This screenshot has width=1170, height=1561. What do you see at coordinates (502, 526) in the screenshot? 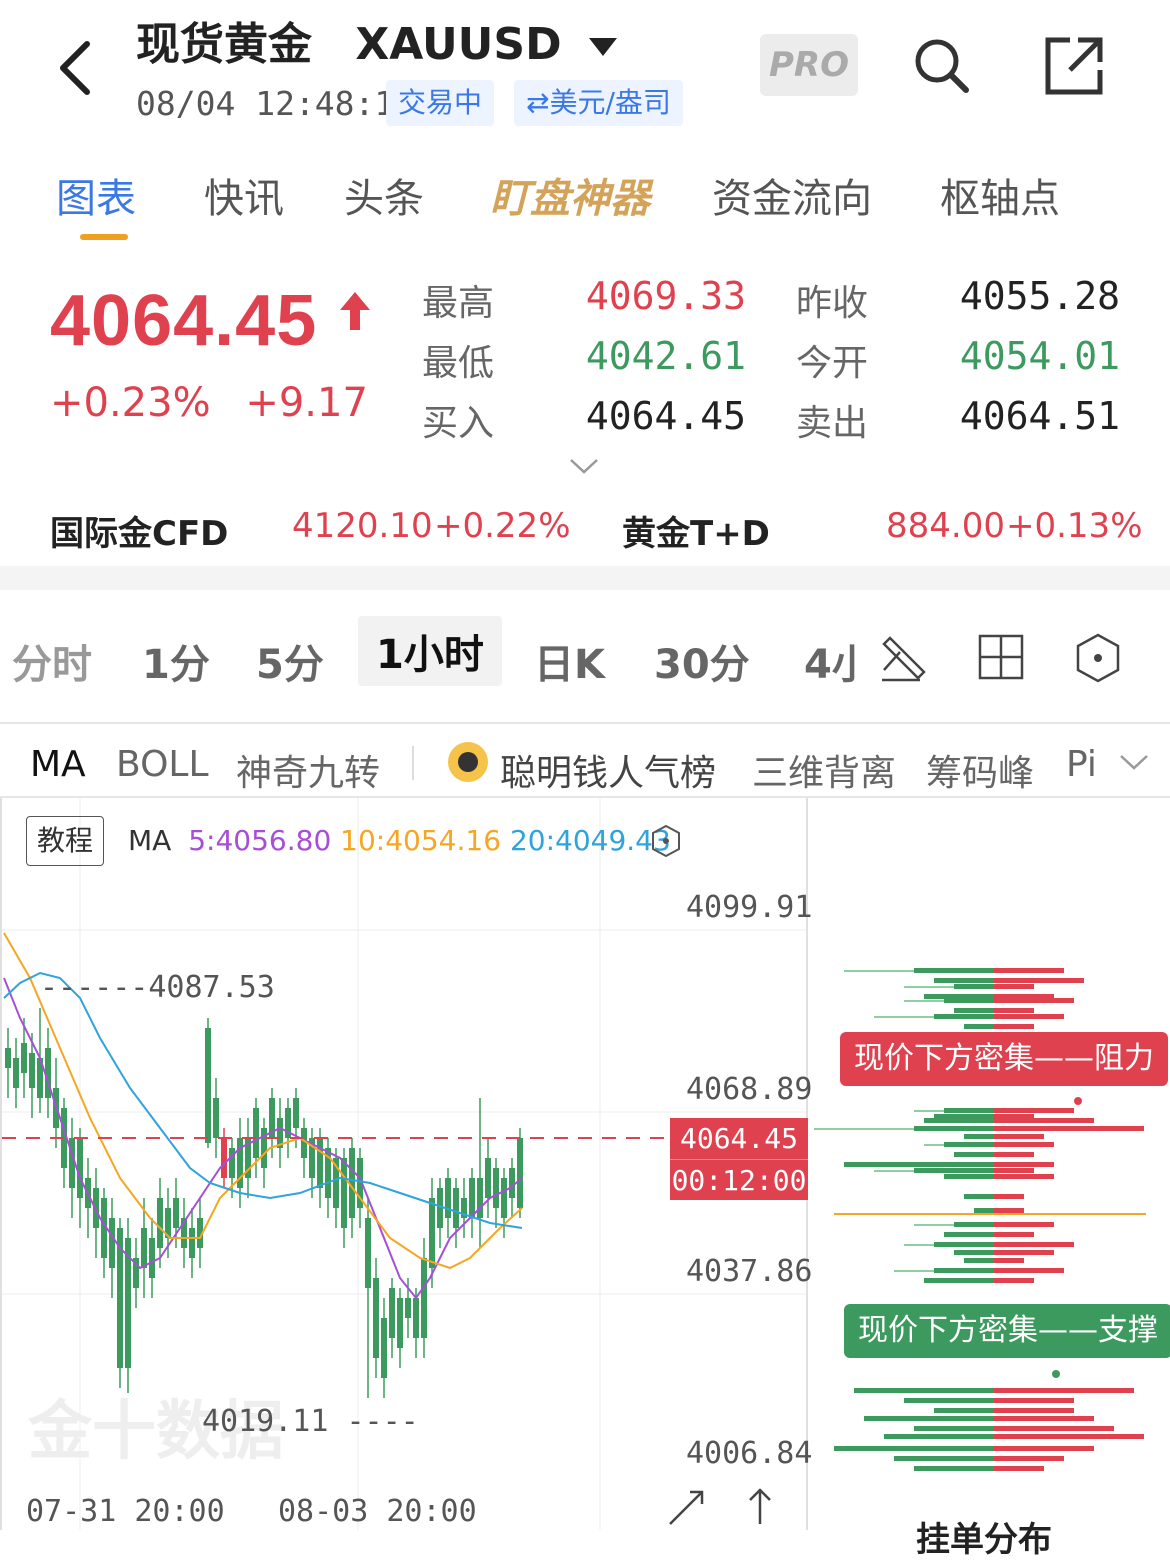
I see `related-change-cfd: +0.22%` at bounding box center [502, 526].